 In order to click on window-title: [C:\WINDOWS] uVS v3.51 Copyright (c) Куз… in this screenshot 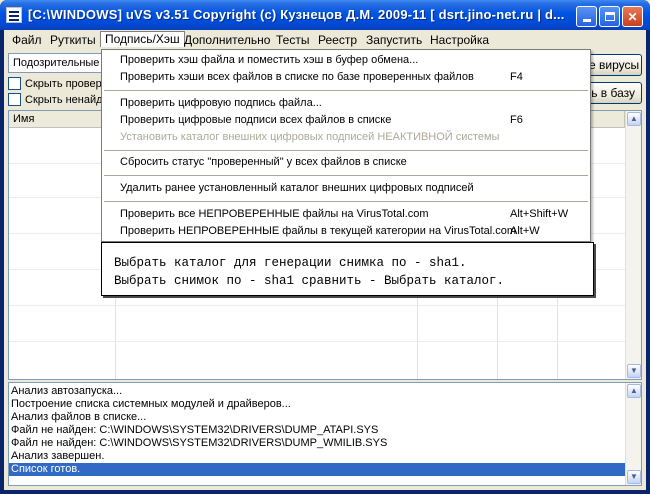, I will do `click(296, 14)`.